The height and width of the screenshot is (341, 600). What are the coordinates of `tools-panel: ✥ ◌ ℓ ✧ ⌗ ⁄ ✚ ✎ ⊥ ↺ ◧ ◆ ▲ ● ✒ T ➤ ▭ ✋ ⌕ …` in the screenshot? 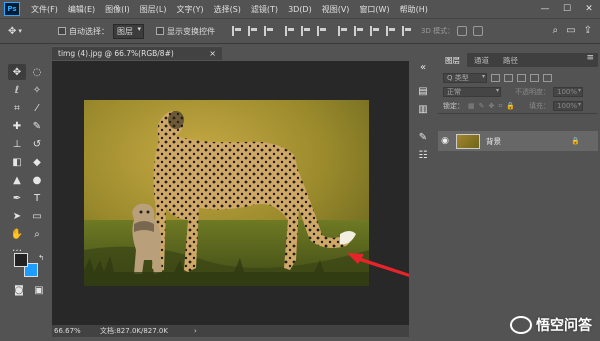 It's located at (25, 191).